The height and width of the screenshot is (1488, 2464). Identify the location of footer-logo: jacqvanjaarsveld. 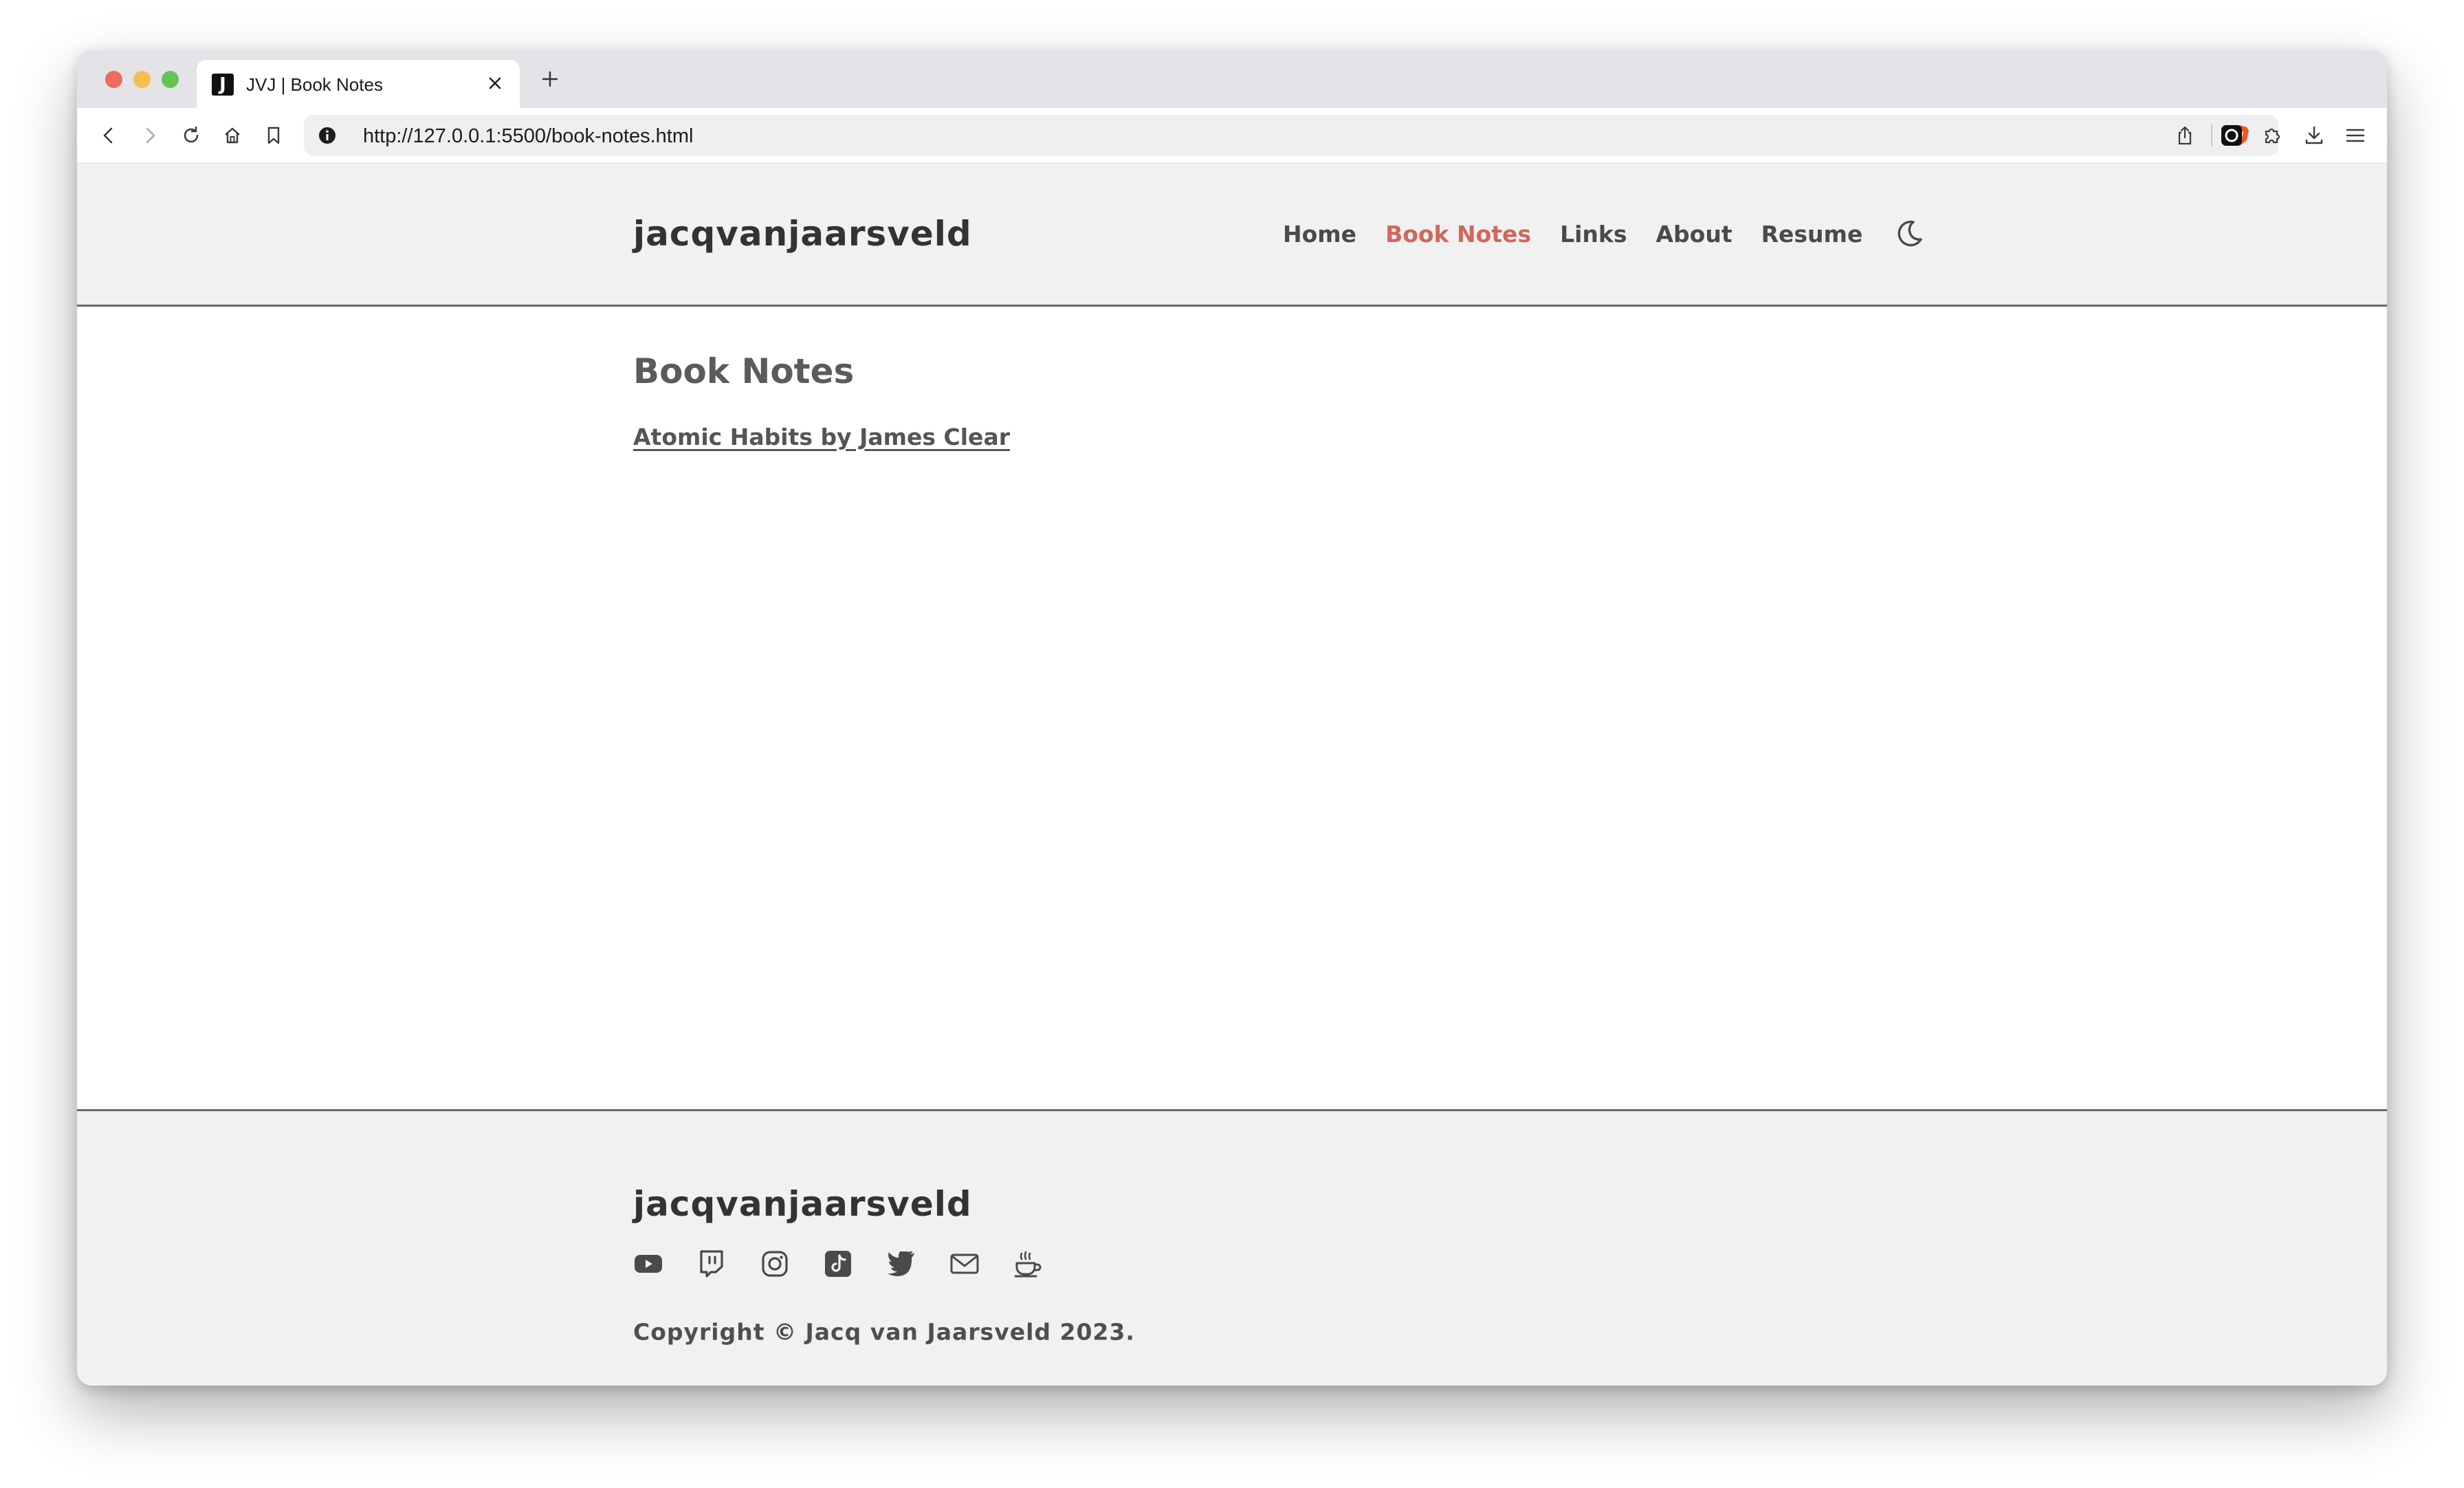
(802, 1204).